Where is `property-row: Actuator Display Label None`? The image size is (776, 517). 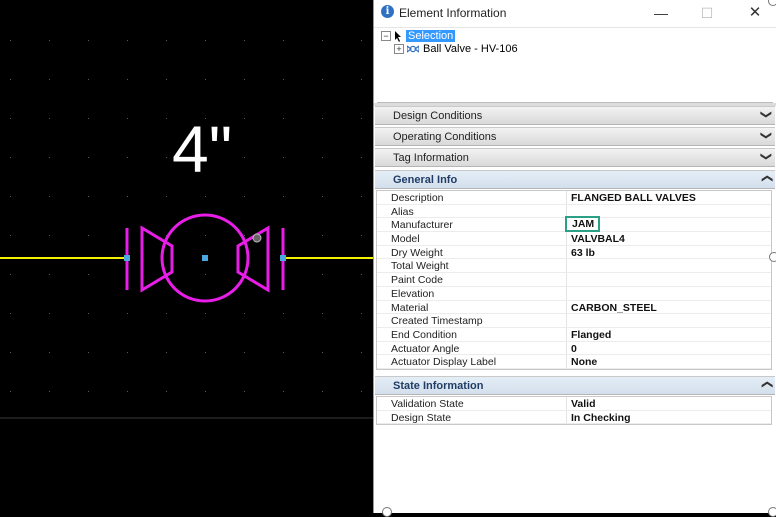 property-row: Actuator Display Label None is located at coordinates (574, 362).